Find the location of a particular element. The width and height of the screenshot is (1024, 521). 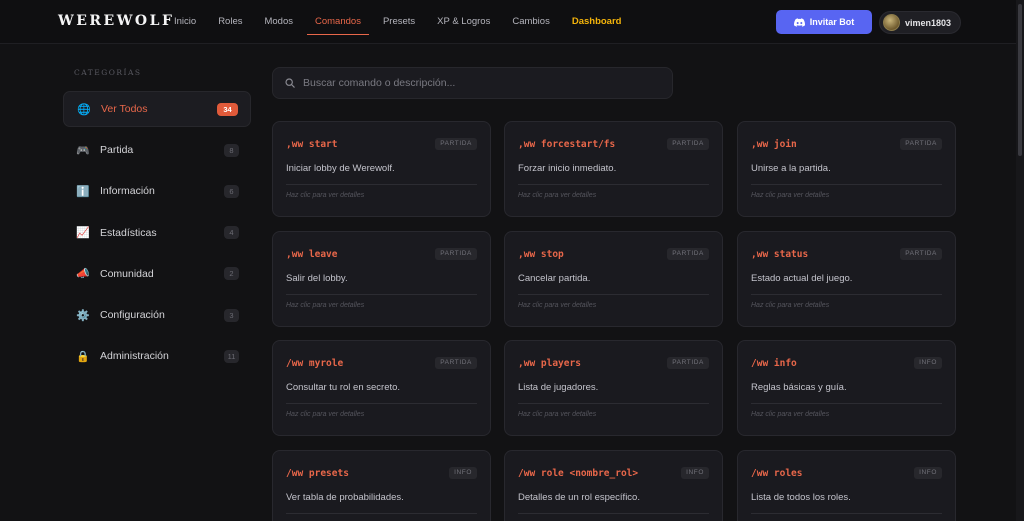

invite-bot-label: Invitar Bot is located at coordinates (832, 22).